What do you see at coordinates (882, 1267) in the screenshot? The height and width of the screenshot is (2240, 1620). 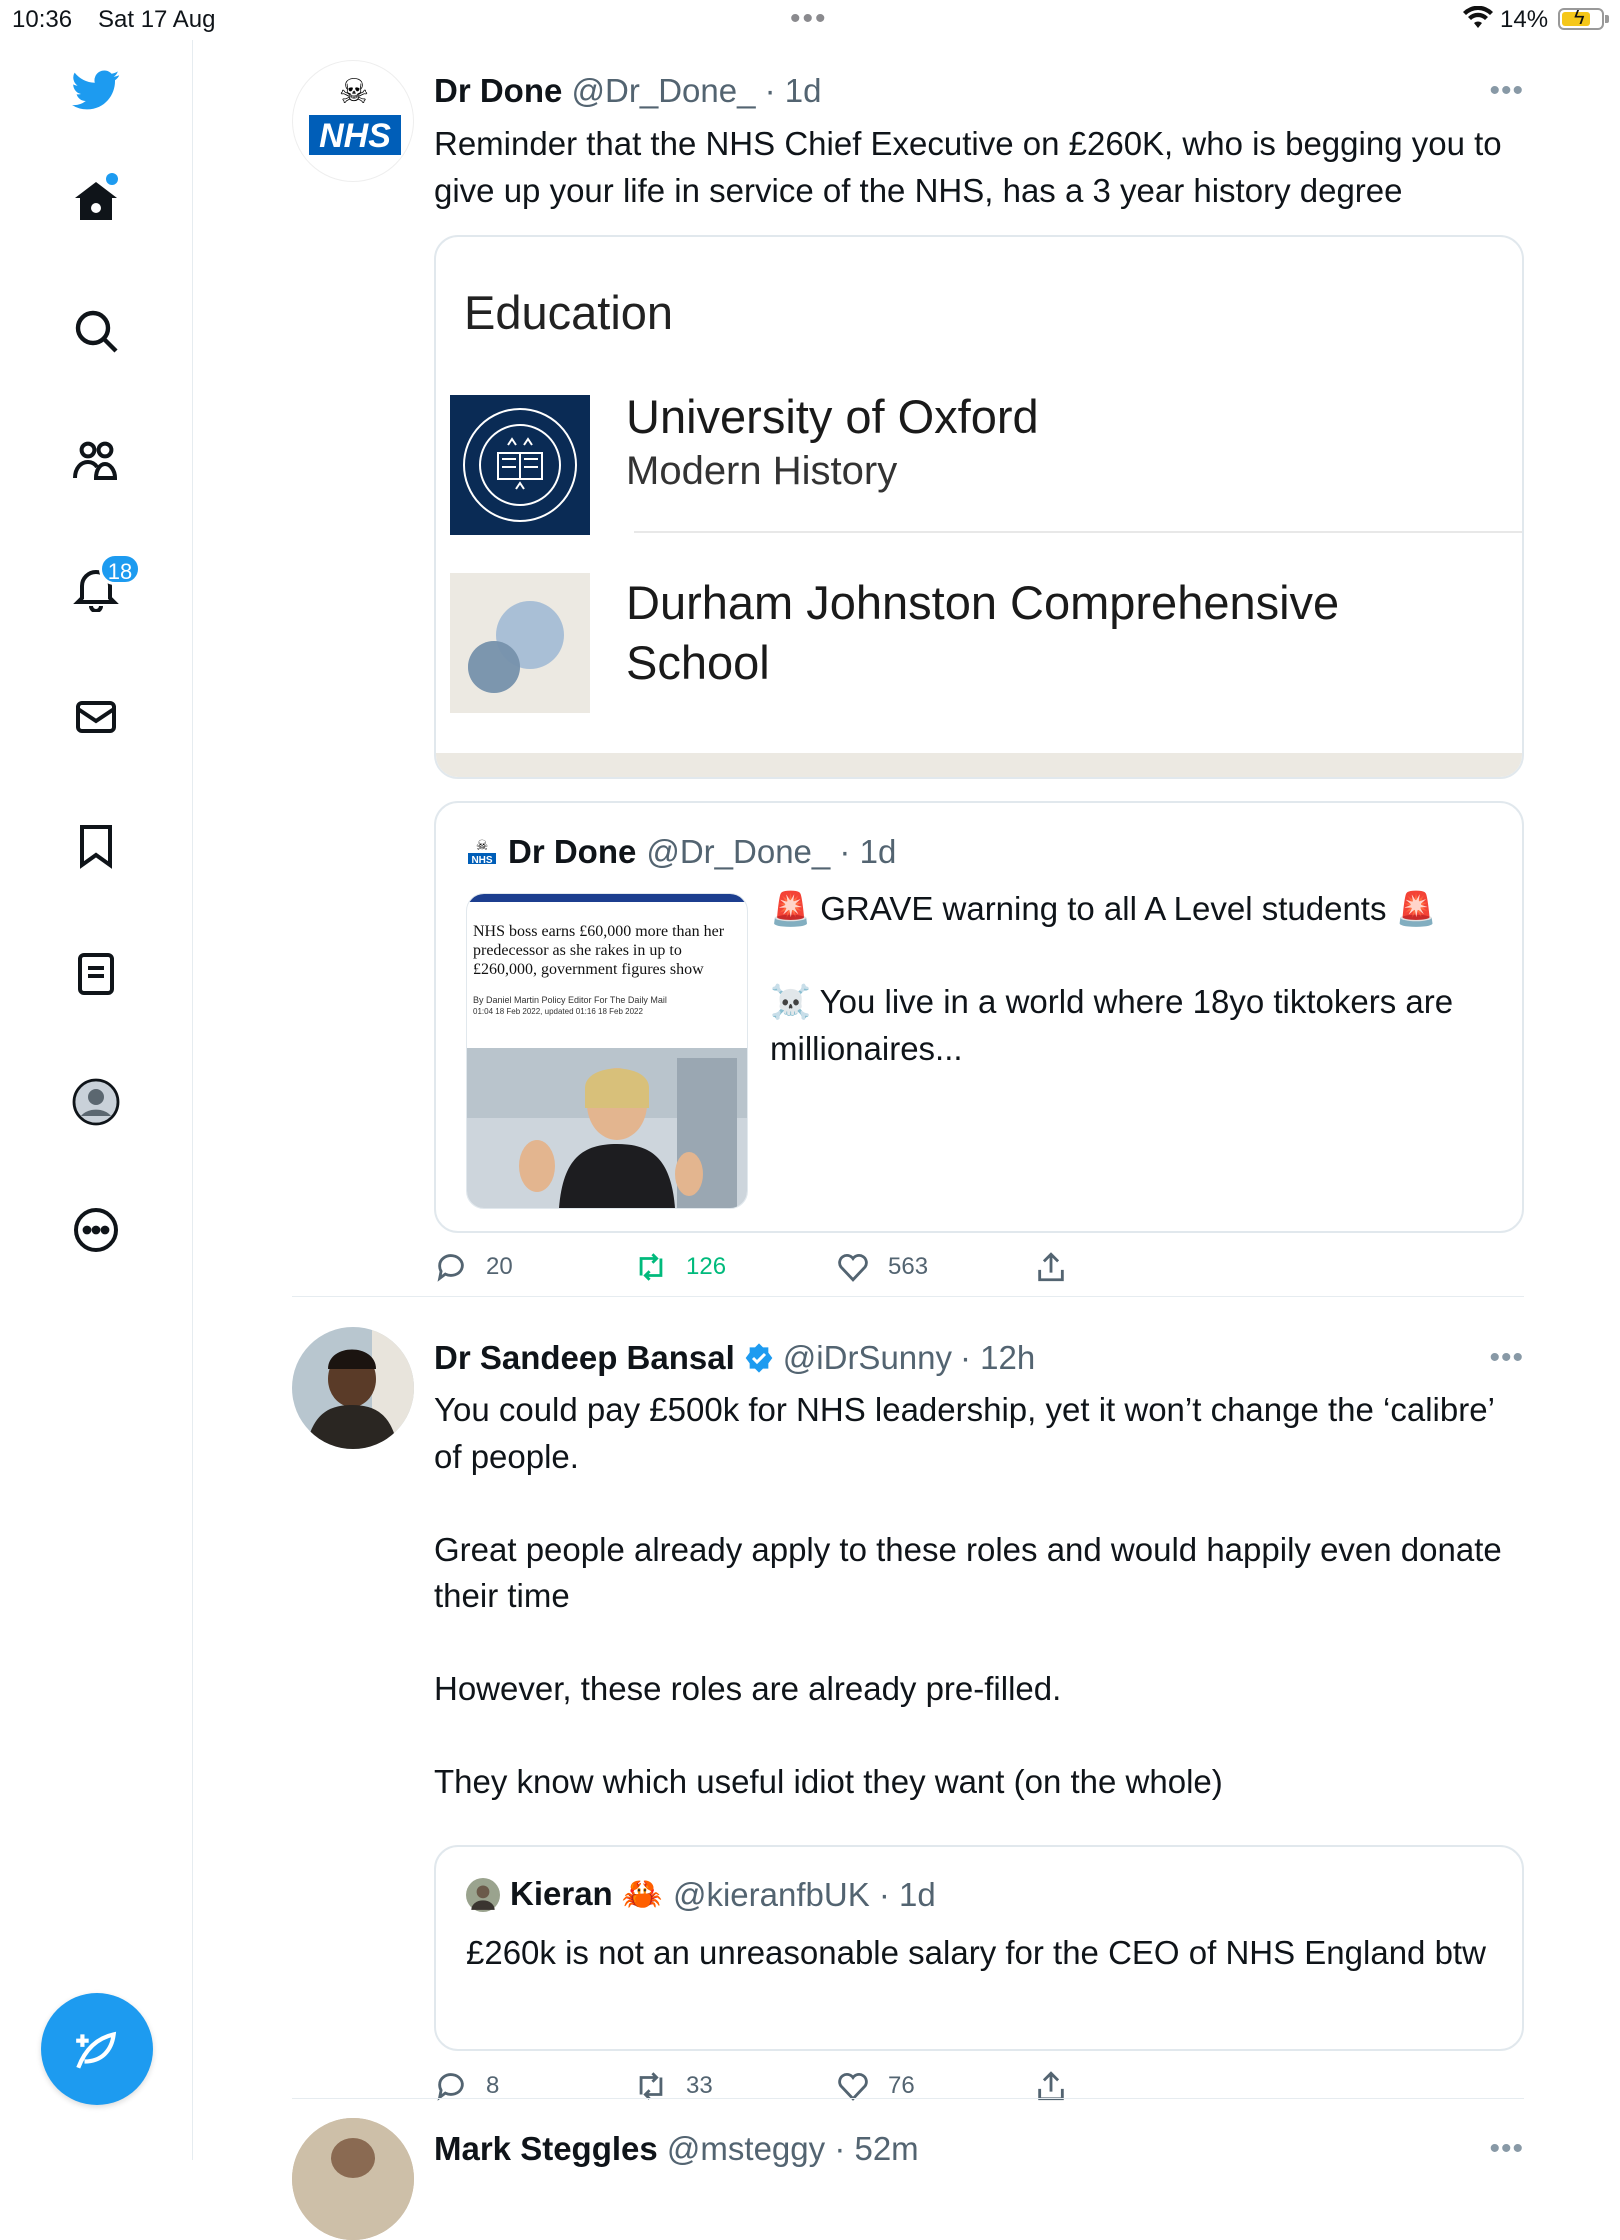 I see `like-button: 563` at bounding box center [882, 1267].